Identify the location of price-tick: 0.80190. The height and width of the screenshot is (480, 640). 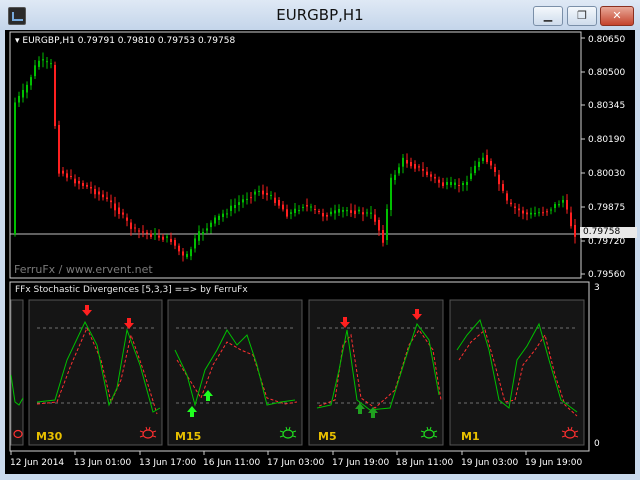
(607, 140).